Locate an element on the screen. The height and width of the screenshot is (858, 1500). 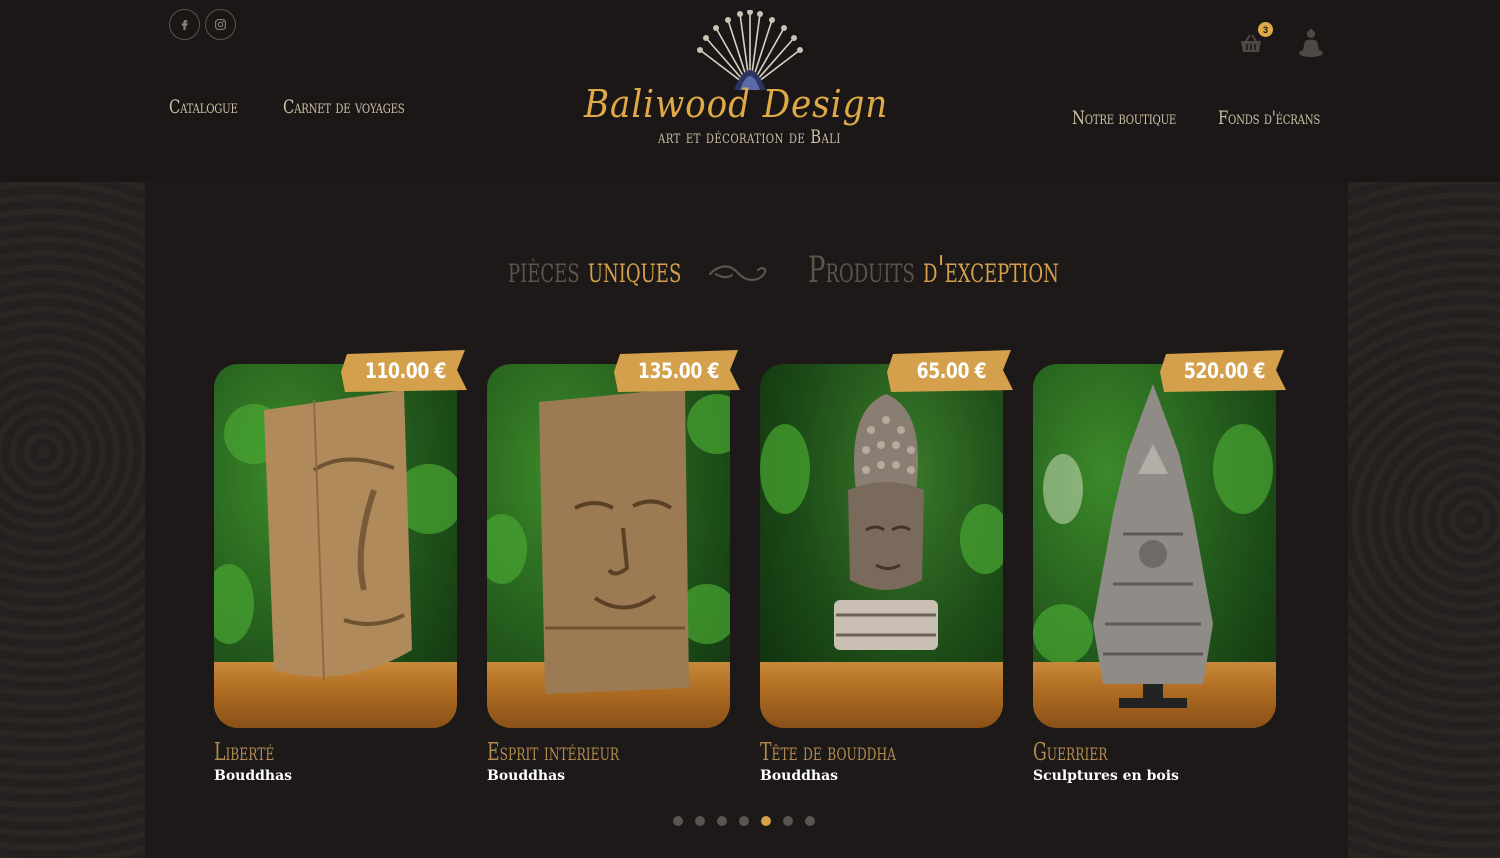
ornament-swash-icon is located at coordinates (737, 273).